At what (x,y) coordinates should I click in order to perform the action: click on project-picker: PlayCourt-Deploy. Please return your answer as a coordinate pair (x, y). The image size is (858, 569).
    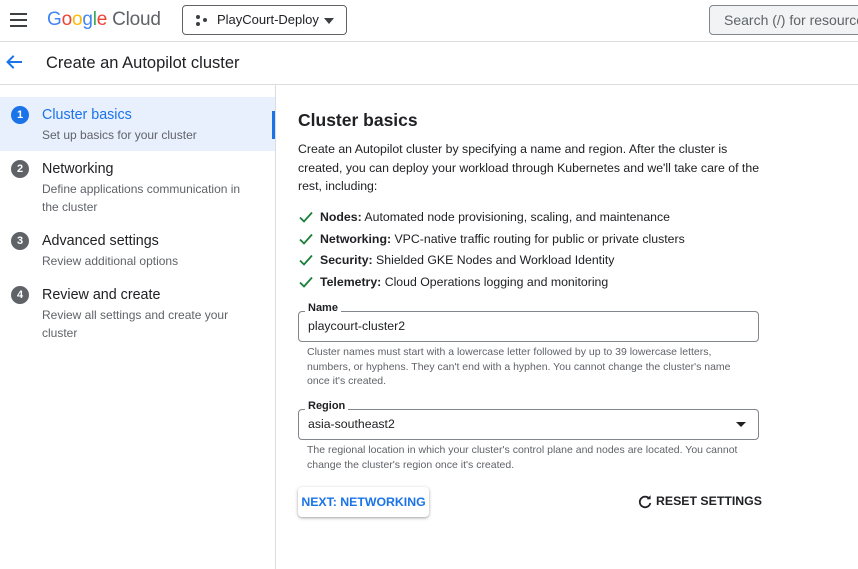
    Looking at the image, I should click on (264, 20).